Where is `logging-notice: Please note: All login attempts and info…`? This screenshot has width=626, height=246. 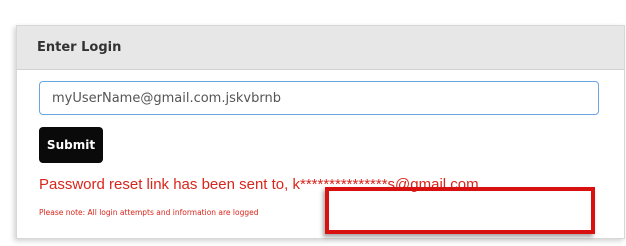 logging-notice: Please note: All login attempts and info… is located at coordinates (149, 212).